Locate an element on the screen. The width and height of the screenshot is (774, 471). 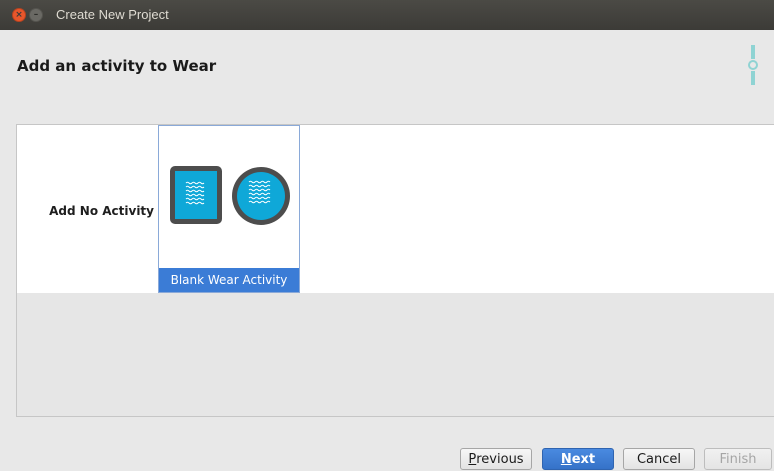
finish-button: Finish is located at coordinates (738, 459).